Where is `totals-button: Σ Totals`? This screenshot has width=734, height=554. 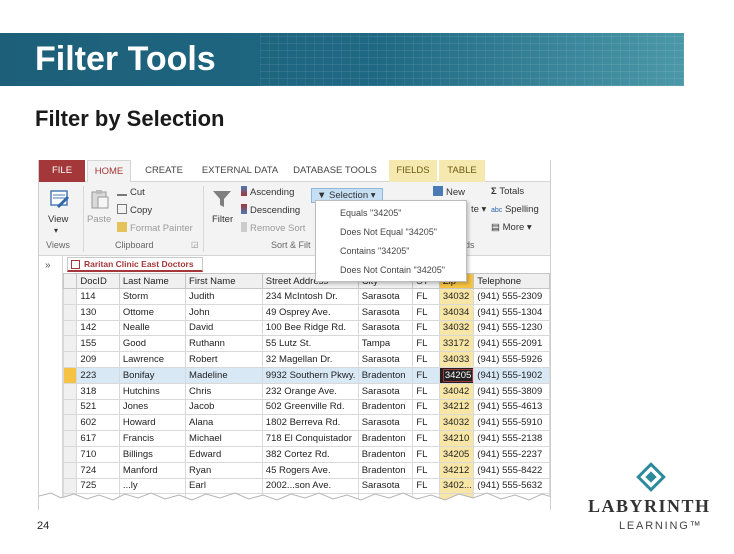
totals-button: Σ Totals is located at coordinates (507, 191).